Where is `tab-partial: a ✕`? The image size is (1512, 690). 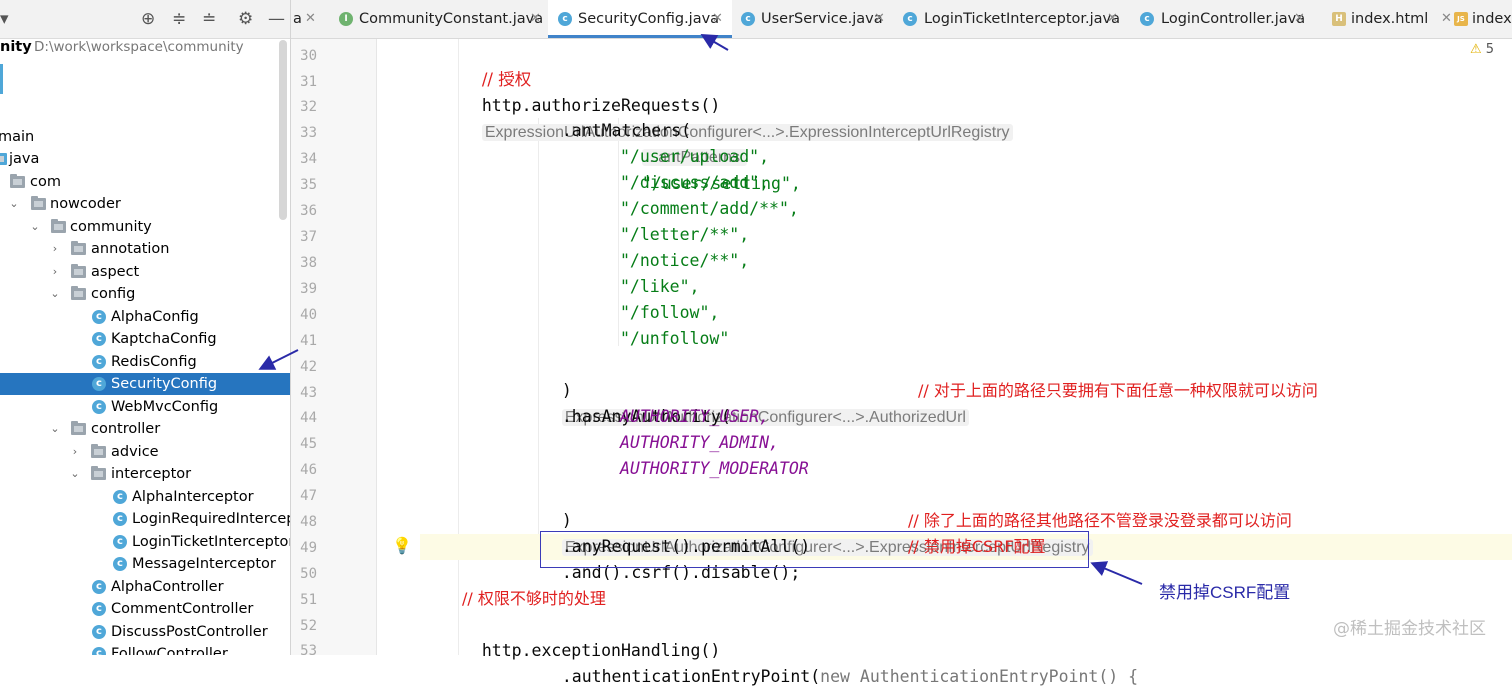
tab-partial: a ✕ is located at coordinates (306, 19).